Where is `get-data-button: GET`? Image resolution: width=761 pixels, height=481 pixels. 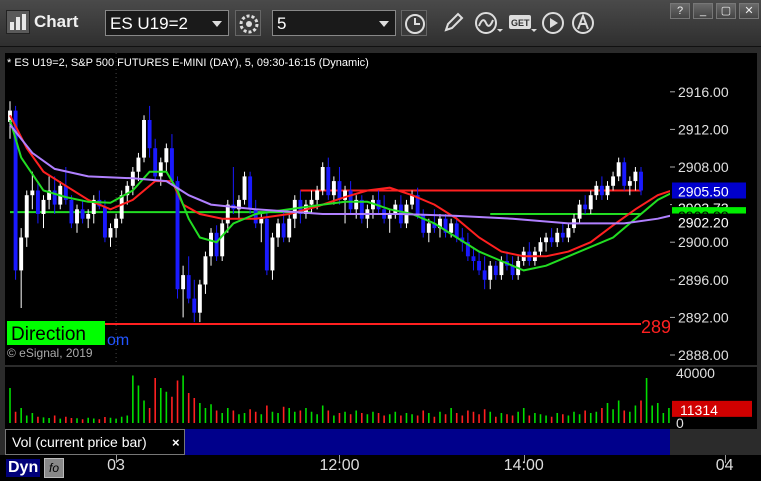 get-data-button: GET is located at coordinates (522, 23).